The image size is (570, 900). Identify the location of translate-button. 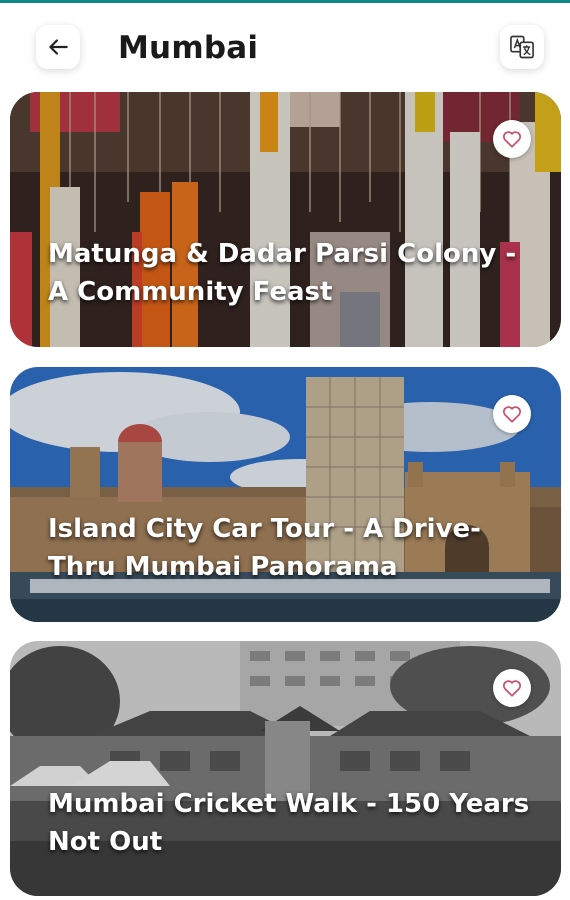
(522, 47).